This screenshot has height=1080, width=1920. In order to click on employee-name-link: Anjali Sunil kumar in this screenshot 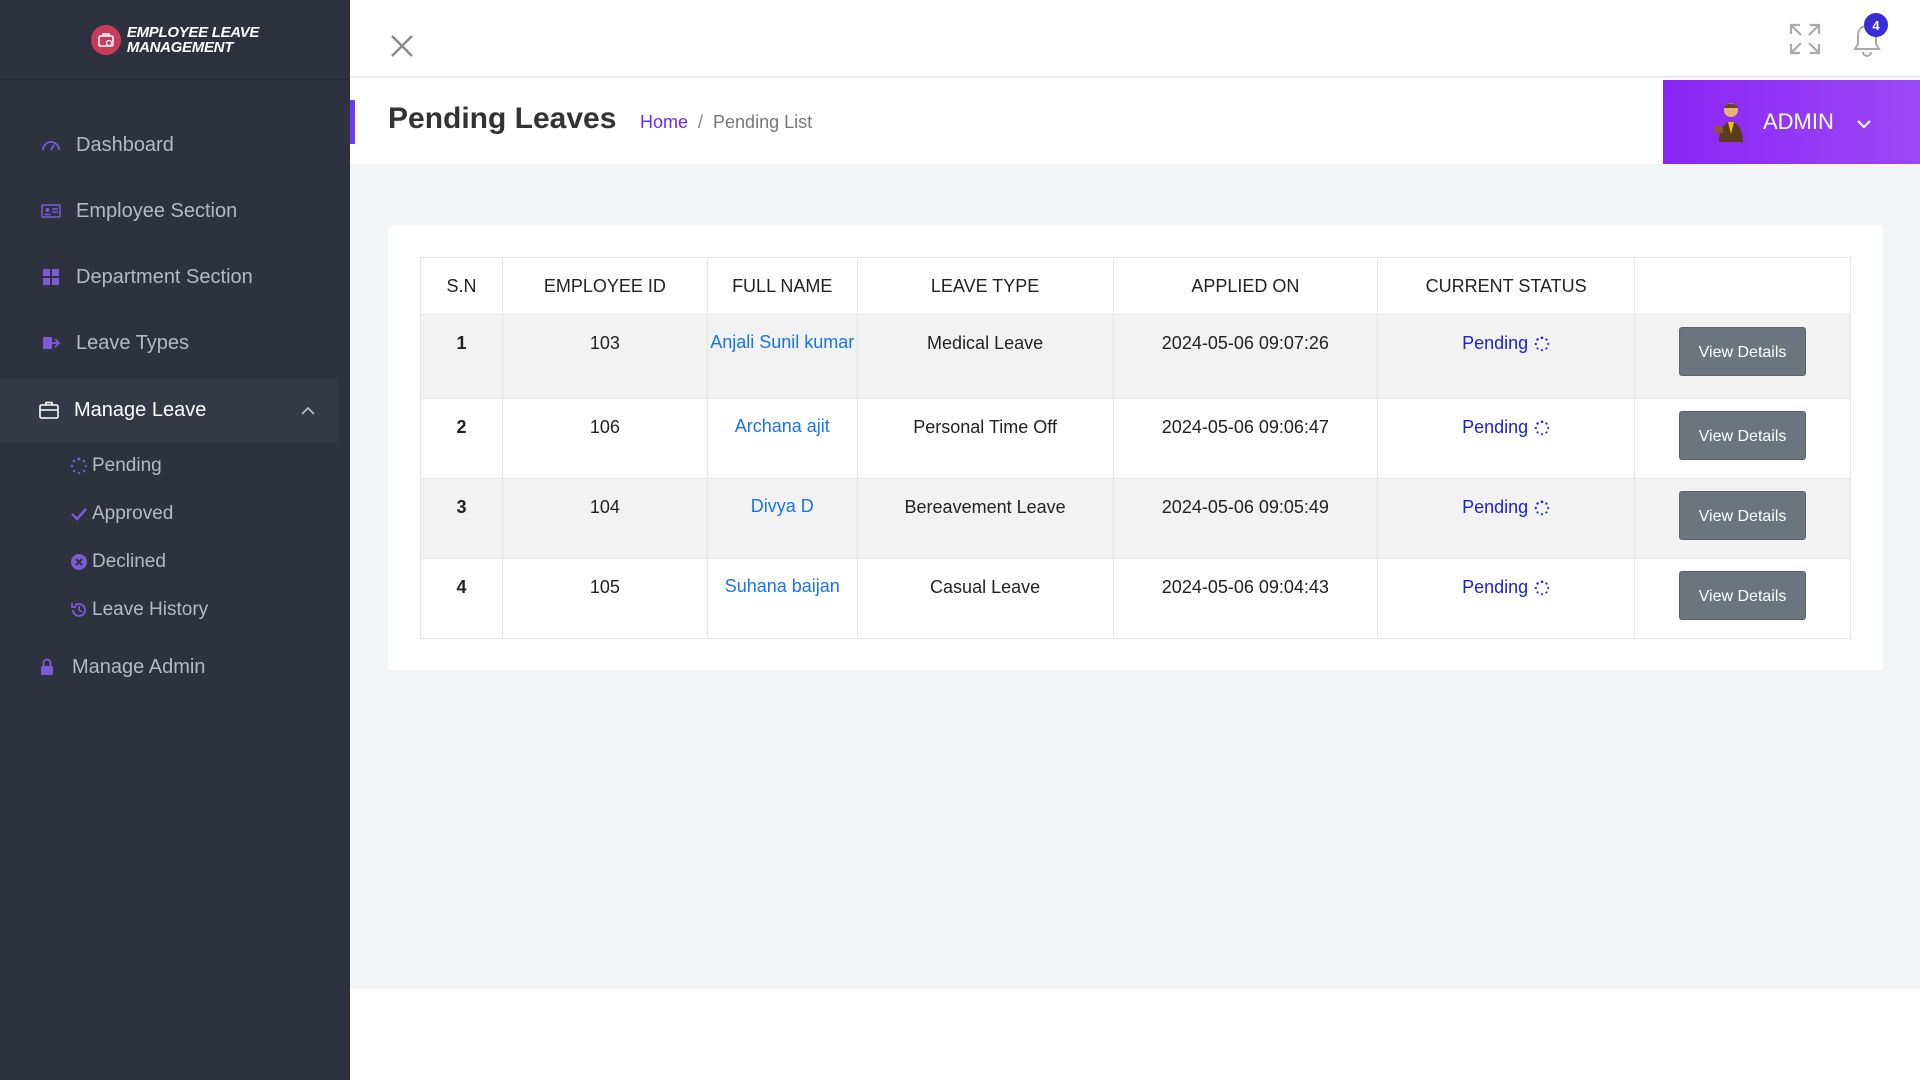, I will do `click(782, 356)`.